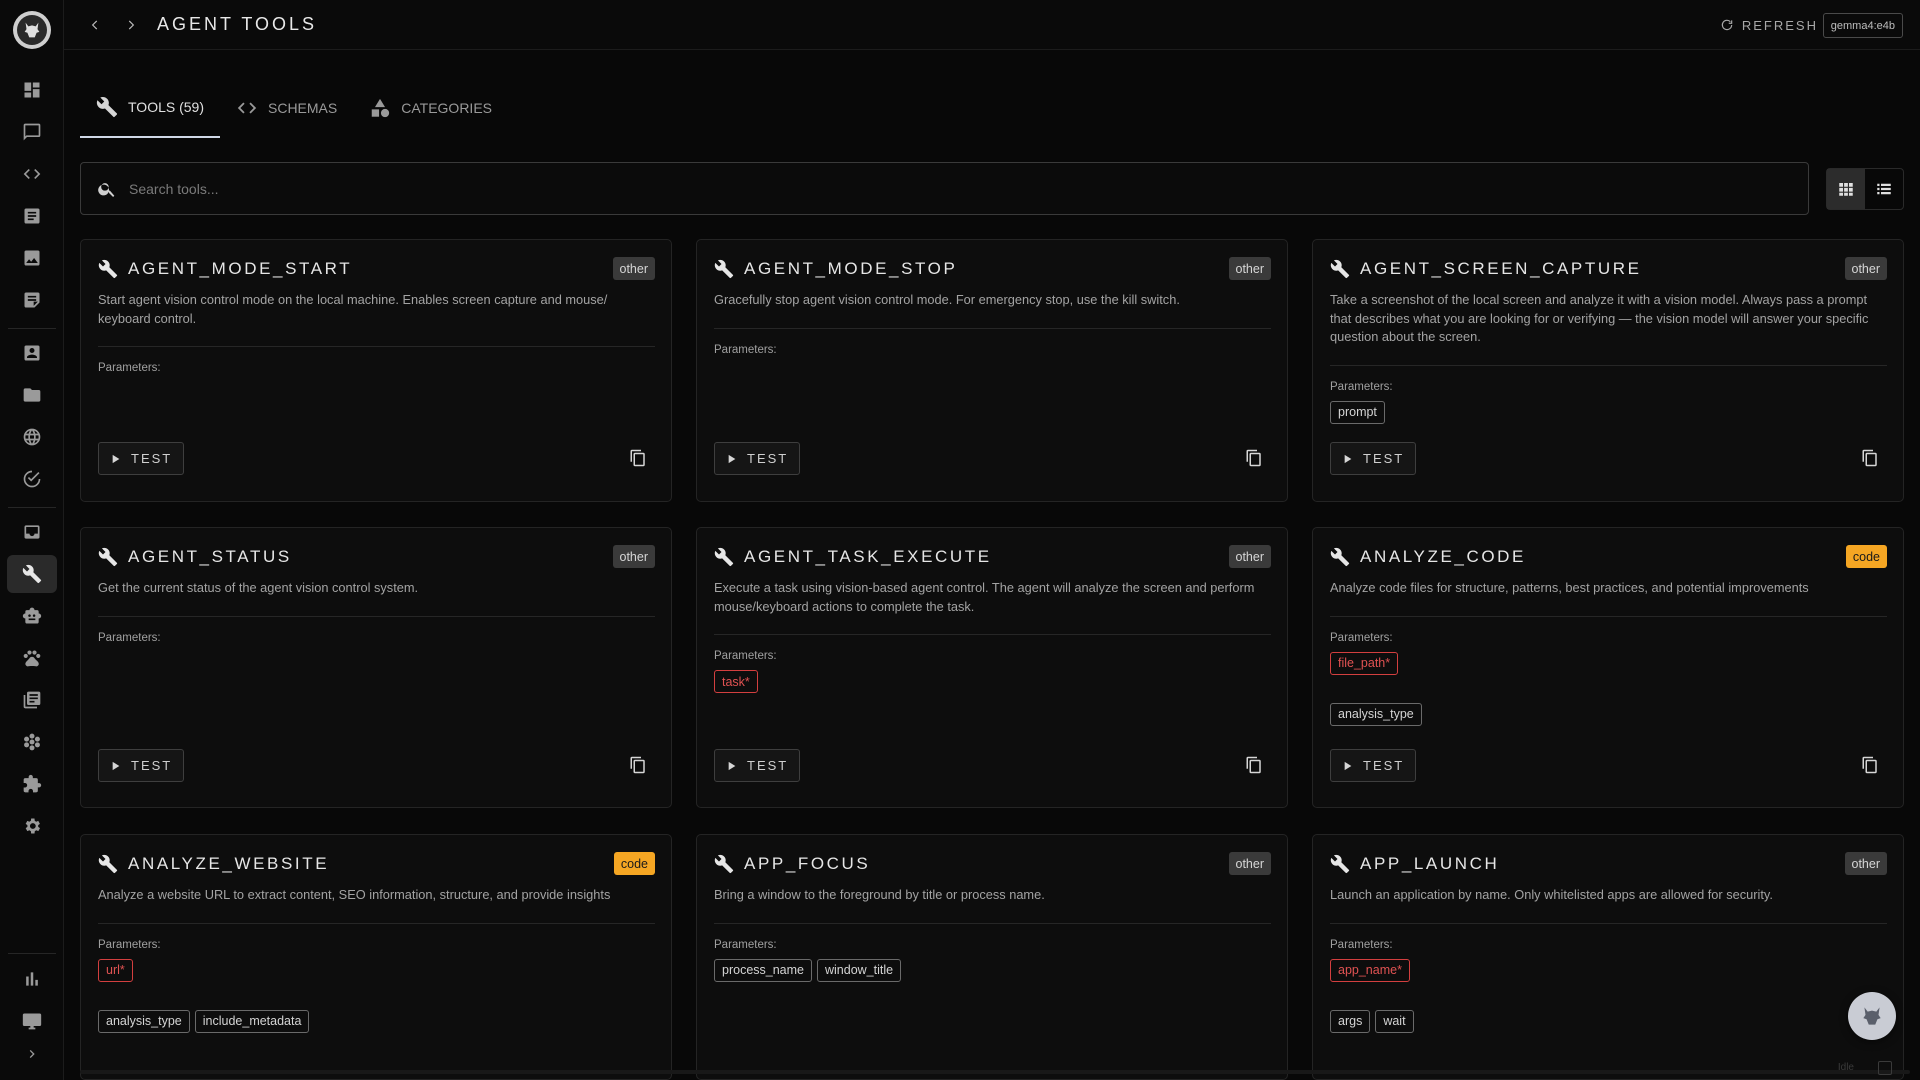 Image resolution: width=1920 pixels, height=1080 pixels. Describe the element at coordinates (240, 268) in the screenshot. I see `tool-name: AGENT_MODE_START` at that location.